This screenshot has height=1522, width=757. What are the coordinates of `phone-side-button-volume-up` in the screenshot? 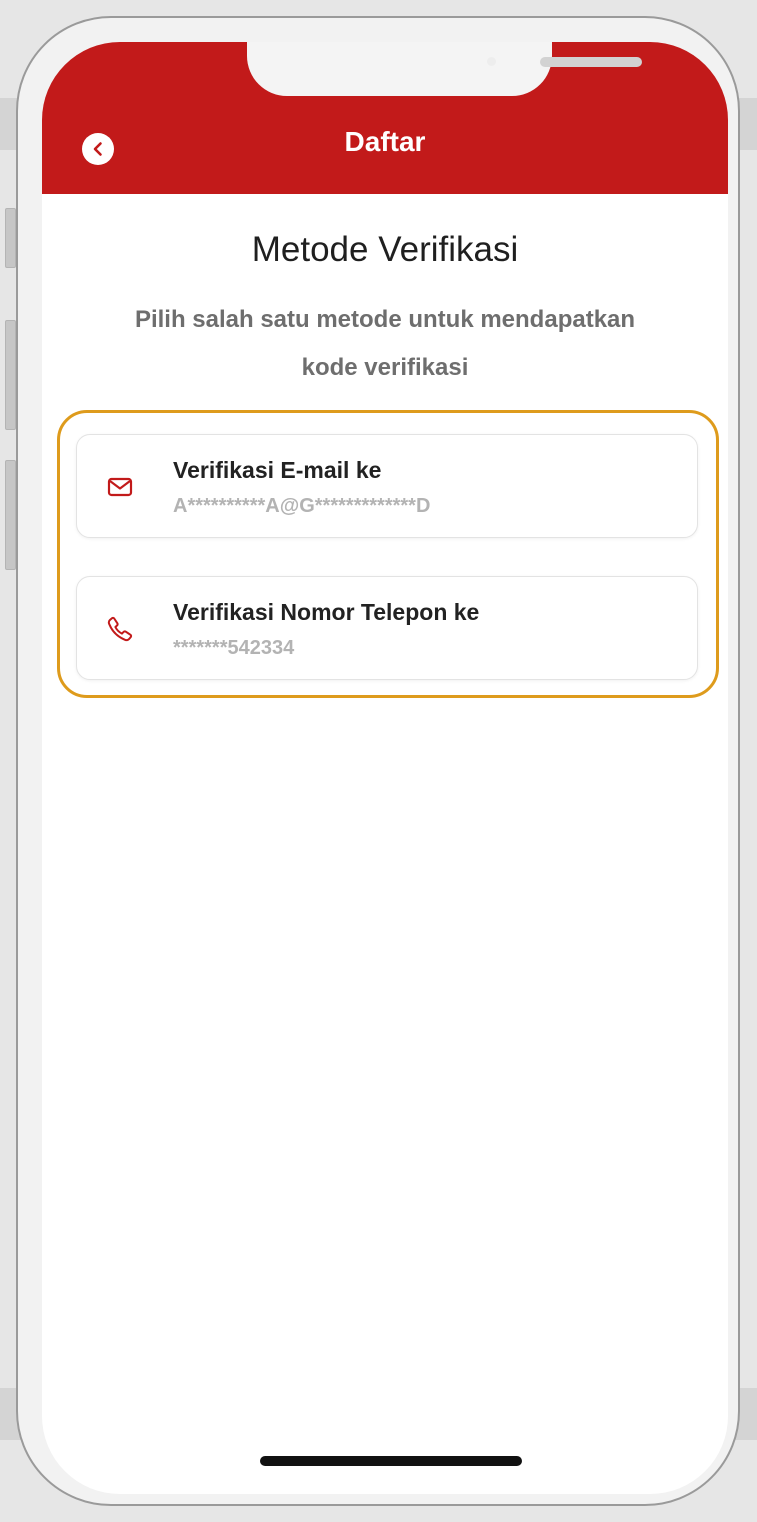 It's located at (10, 375).